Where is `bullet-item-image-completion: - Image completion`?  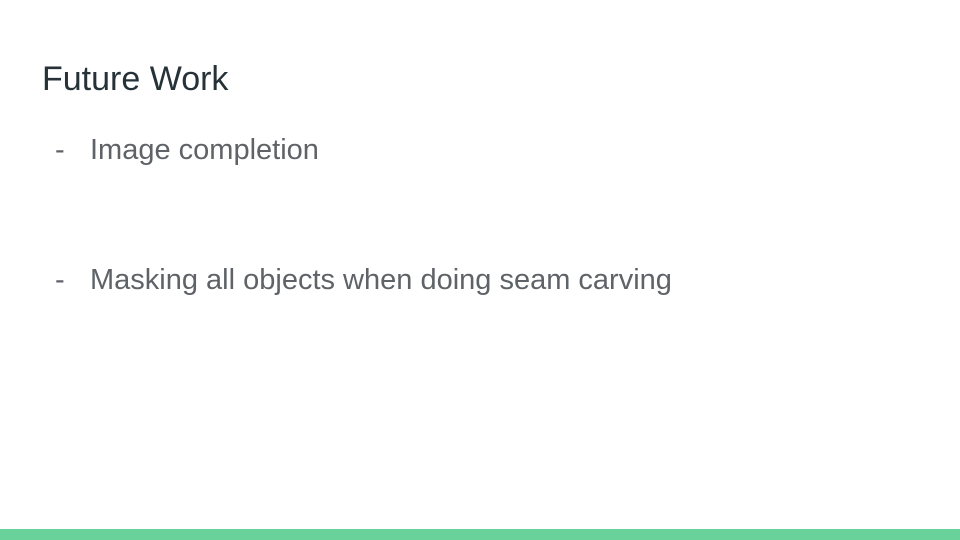
bullet-item-image-completion: - Image completion is located at coordinates (187, 150).